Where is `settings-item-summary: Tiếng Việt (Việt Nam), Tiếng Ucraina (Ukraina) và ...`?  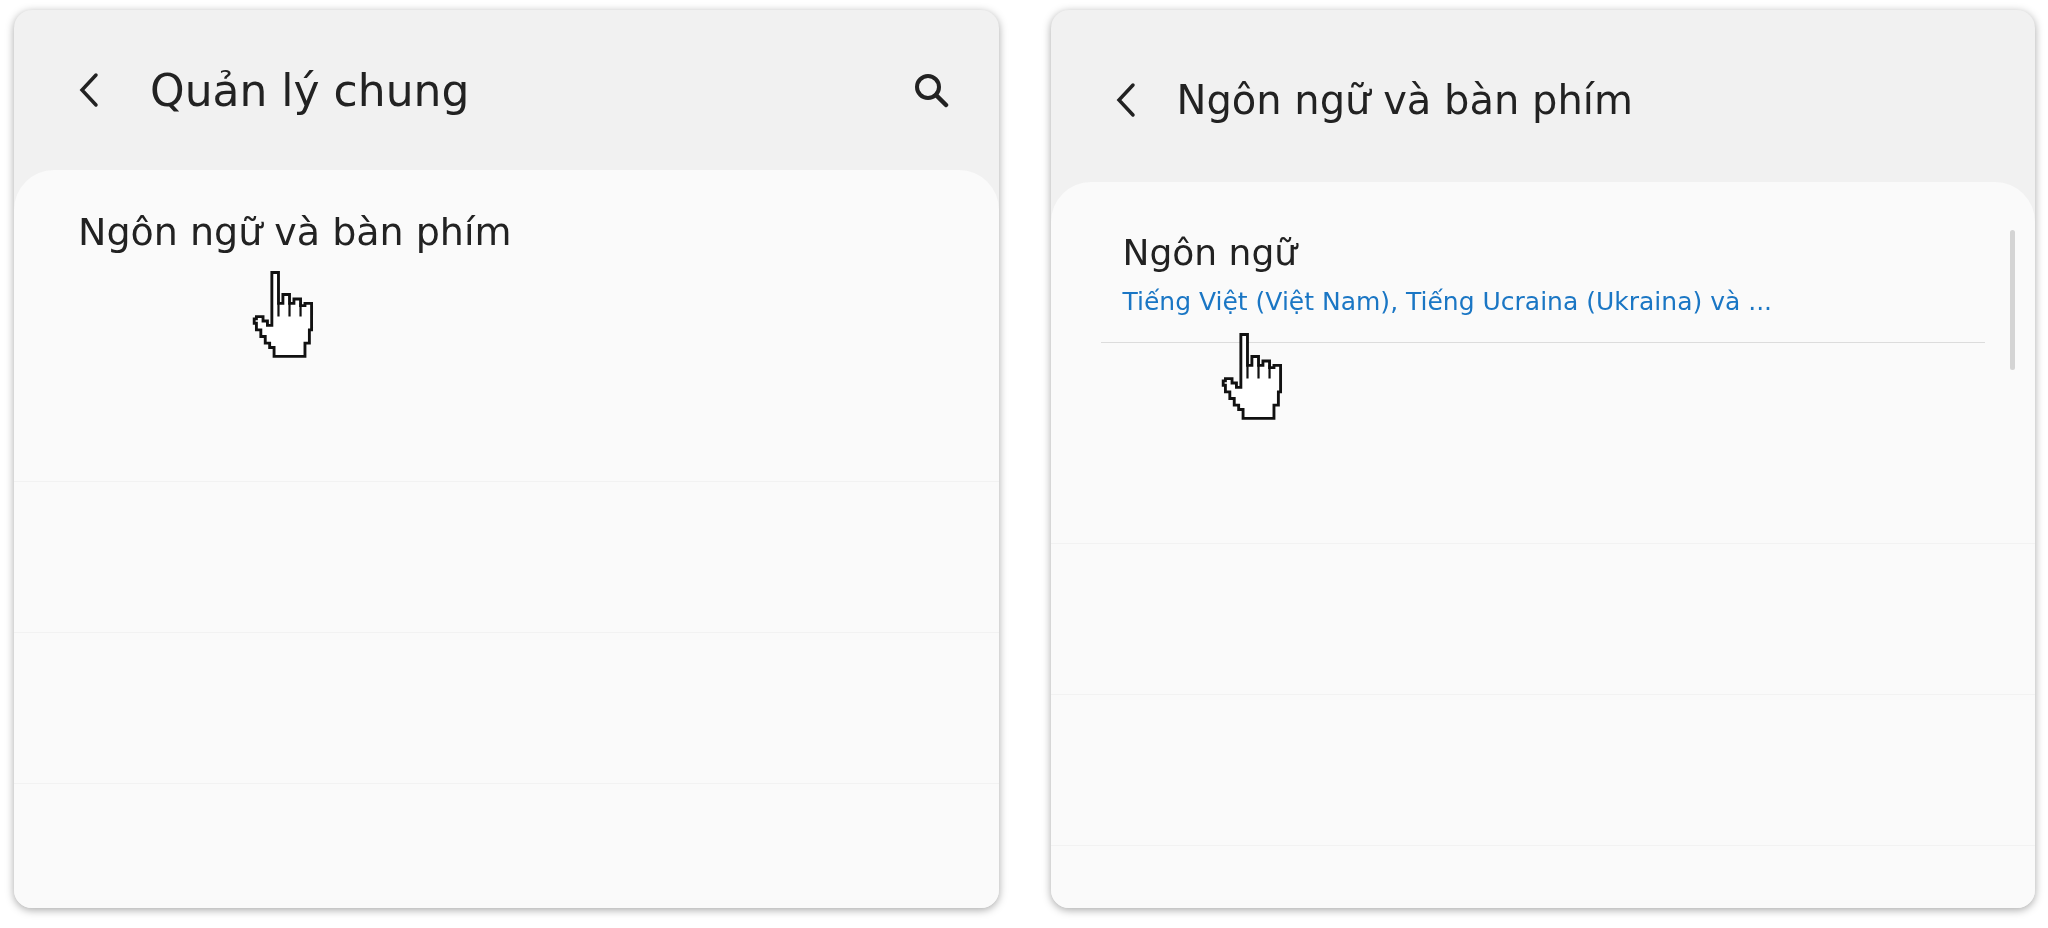 settings-item-summary: Tiếng Việt (Việt Nam), Tiếng Ucraina (Ukraina) và ... is located at coordinates (1447, 301).